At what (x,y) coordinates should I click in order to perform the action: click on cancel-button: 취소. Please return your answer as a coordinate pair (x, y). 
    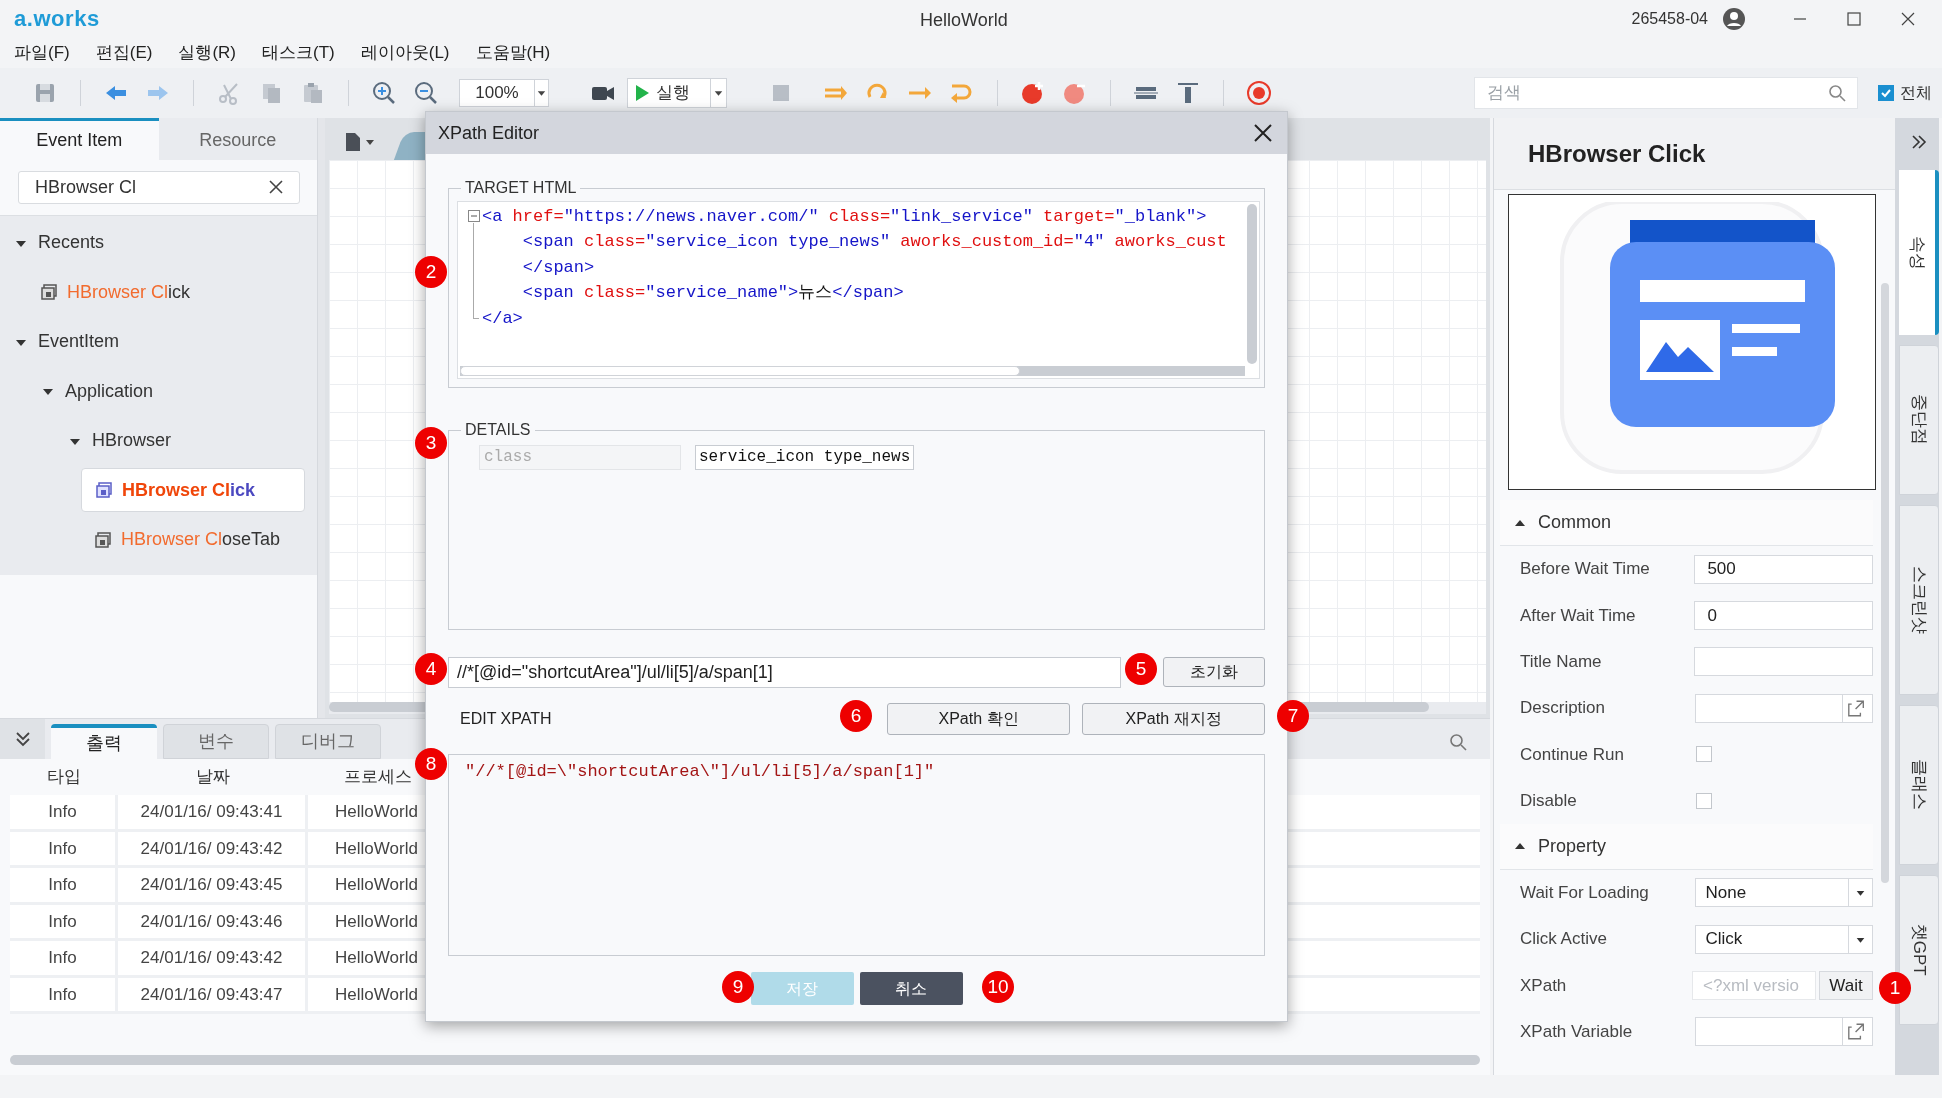
    Looking at the image, I should click on (911, 988).